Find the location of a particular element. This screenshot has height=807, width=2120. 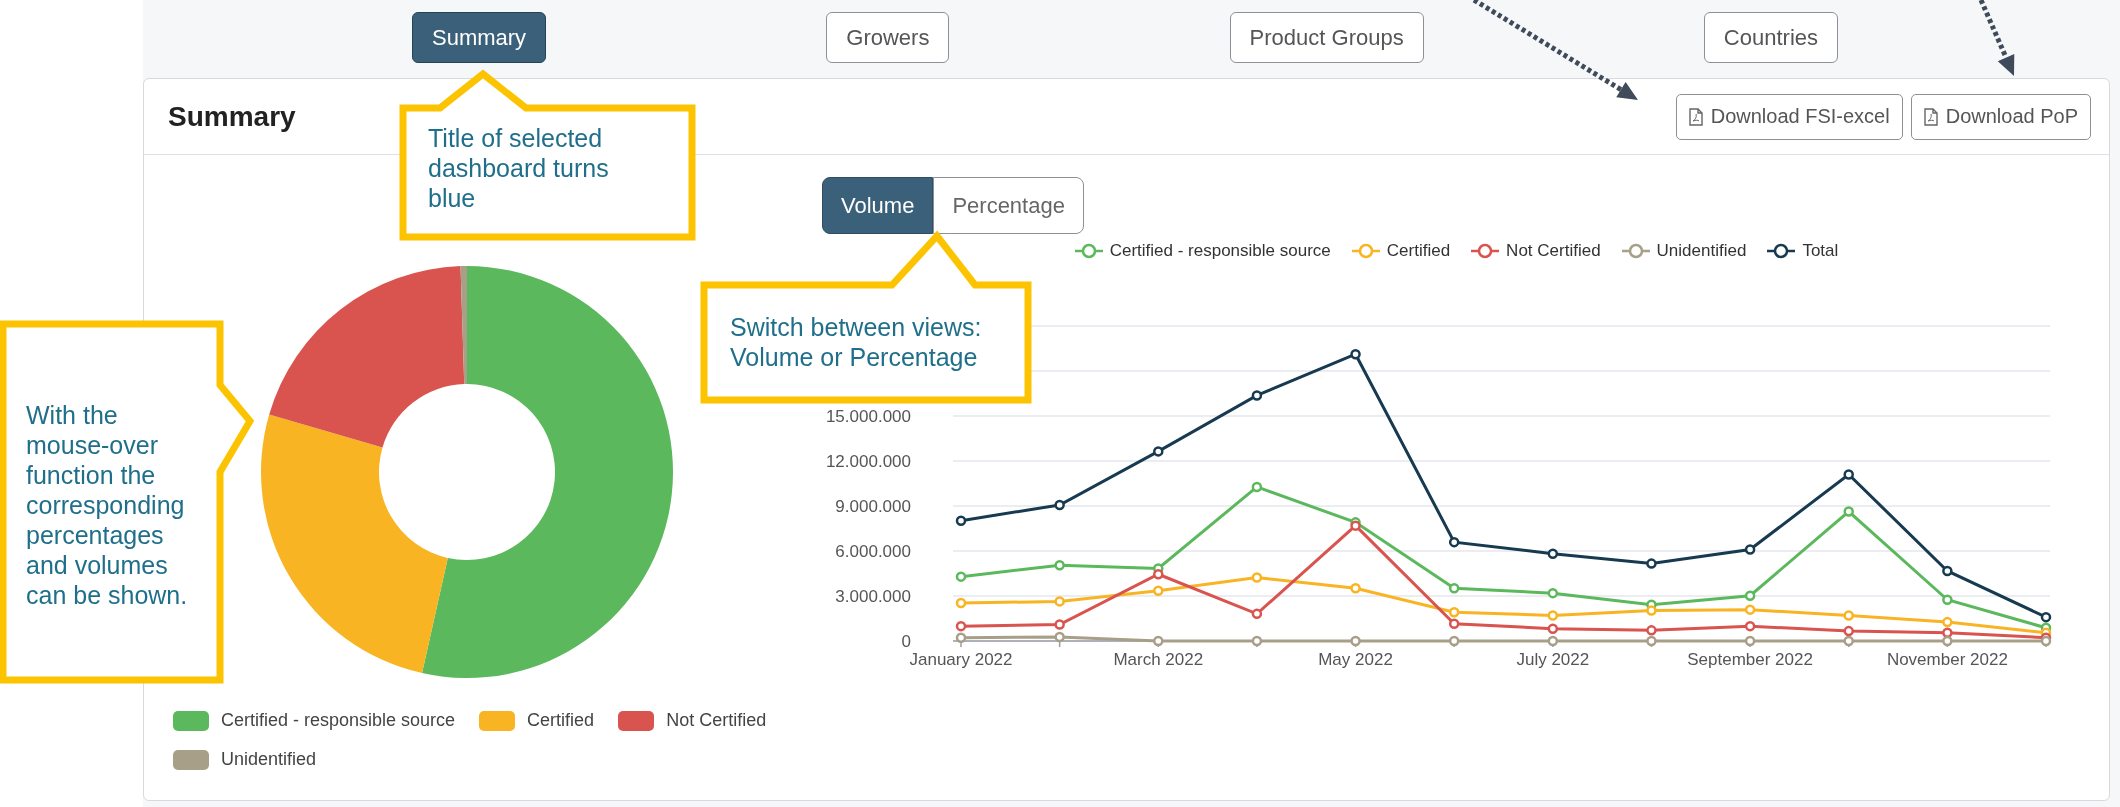

axis-label: July 2022 is located at coordinates (1553, 659).